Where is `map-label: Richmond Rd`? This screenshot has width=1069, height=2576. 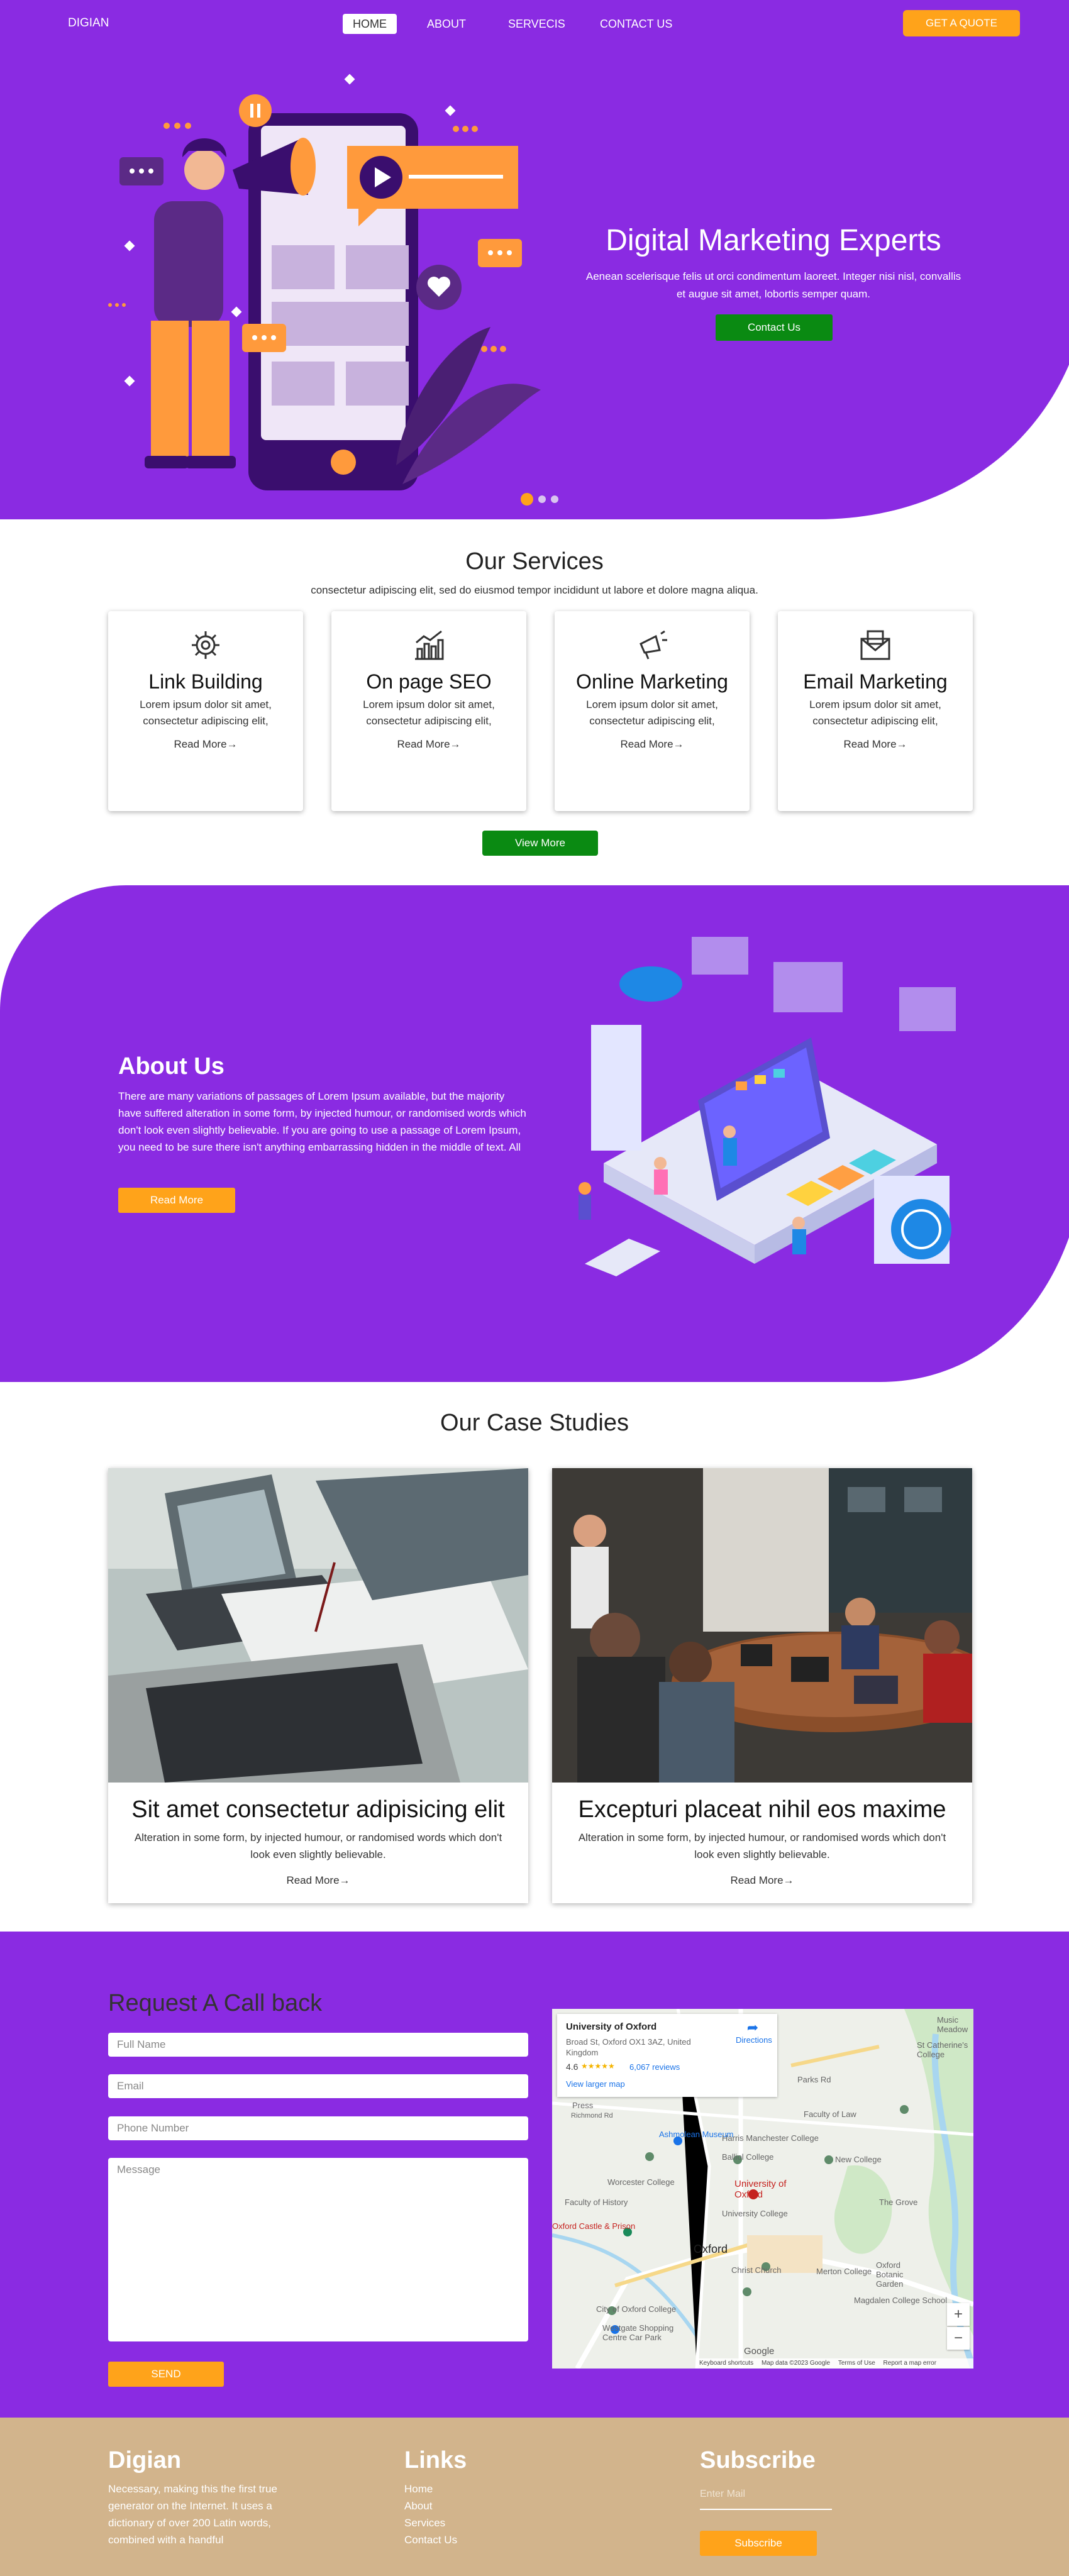
map-label: Richmond Rd is located at coordinates (592, 2116).